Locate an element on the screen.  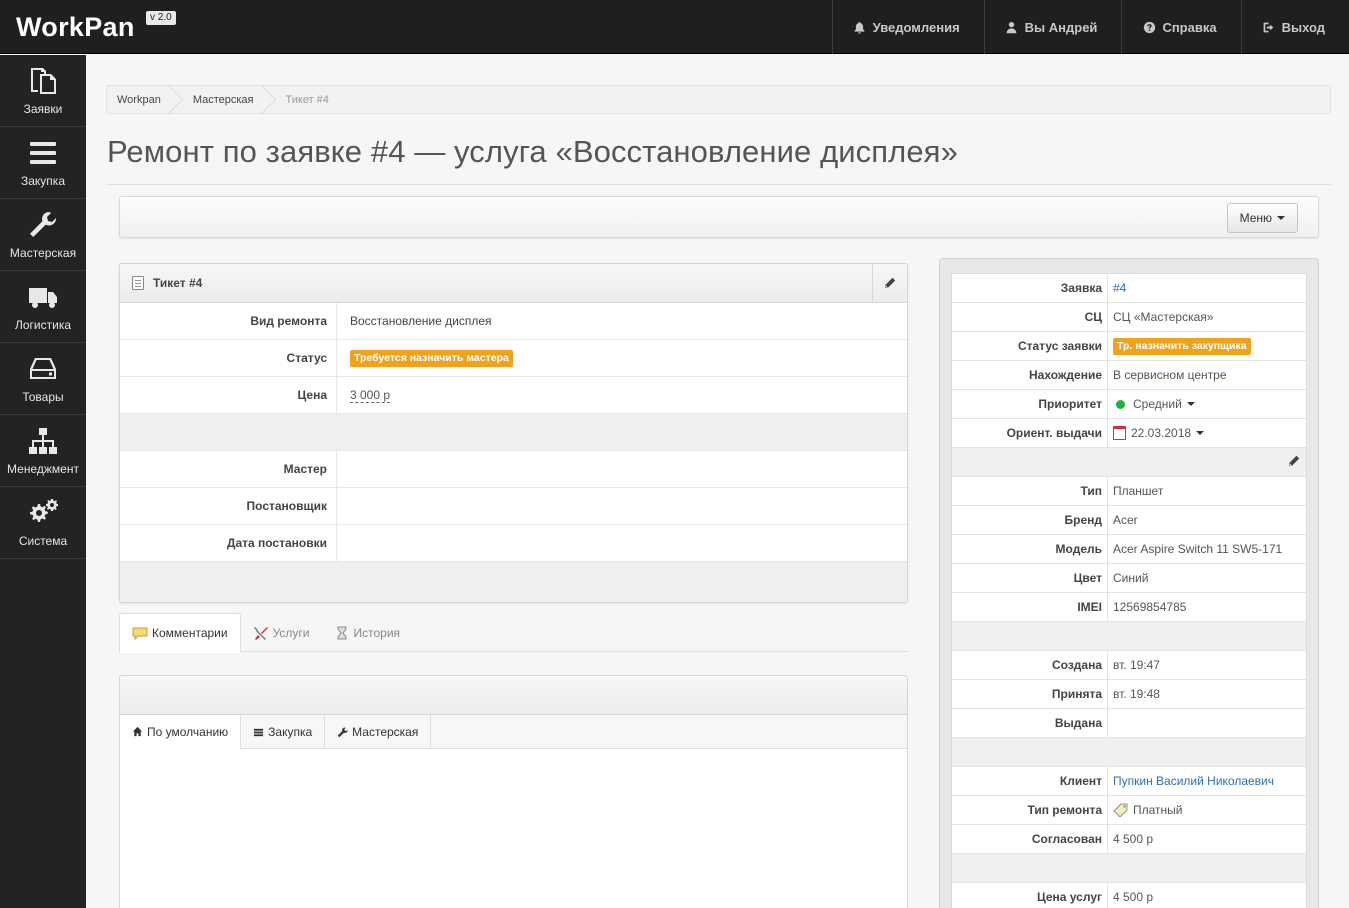
tab-history: История is located at coordinates (367, 632).